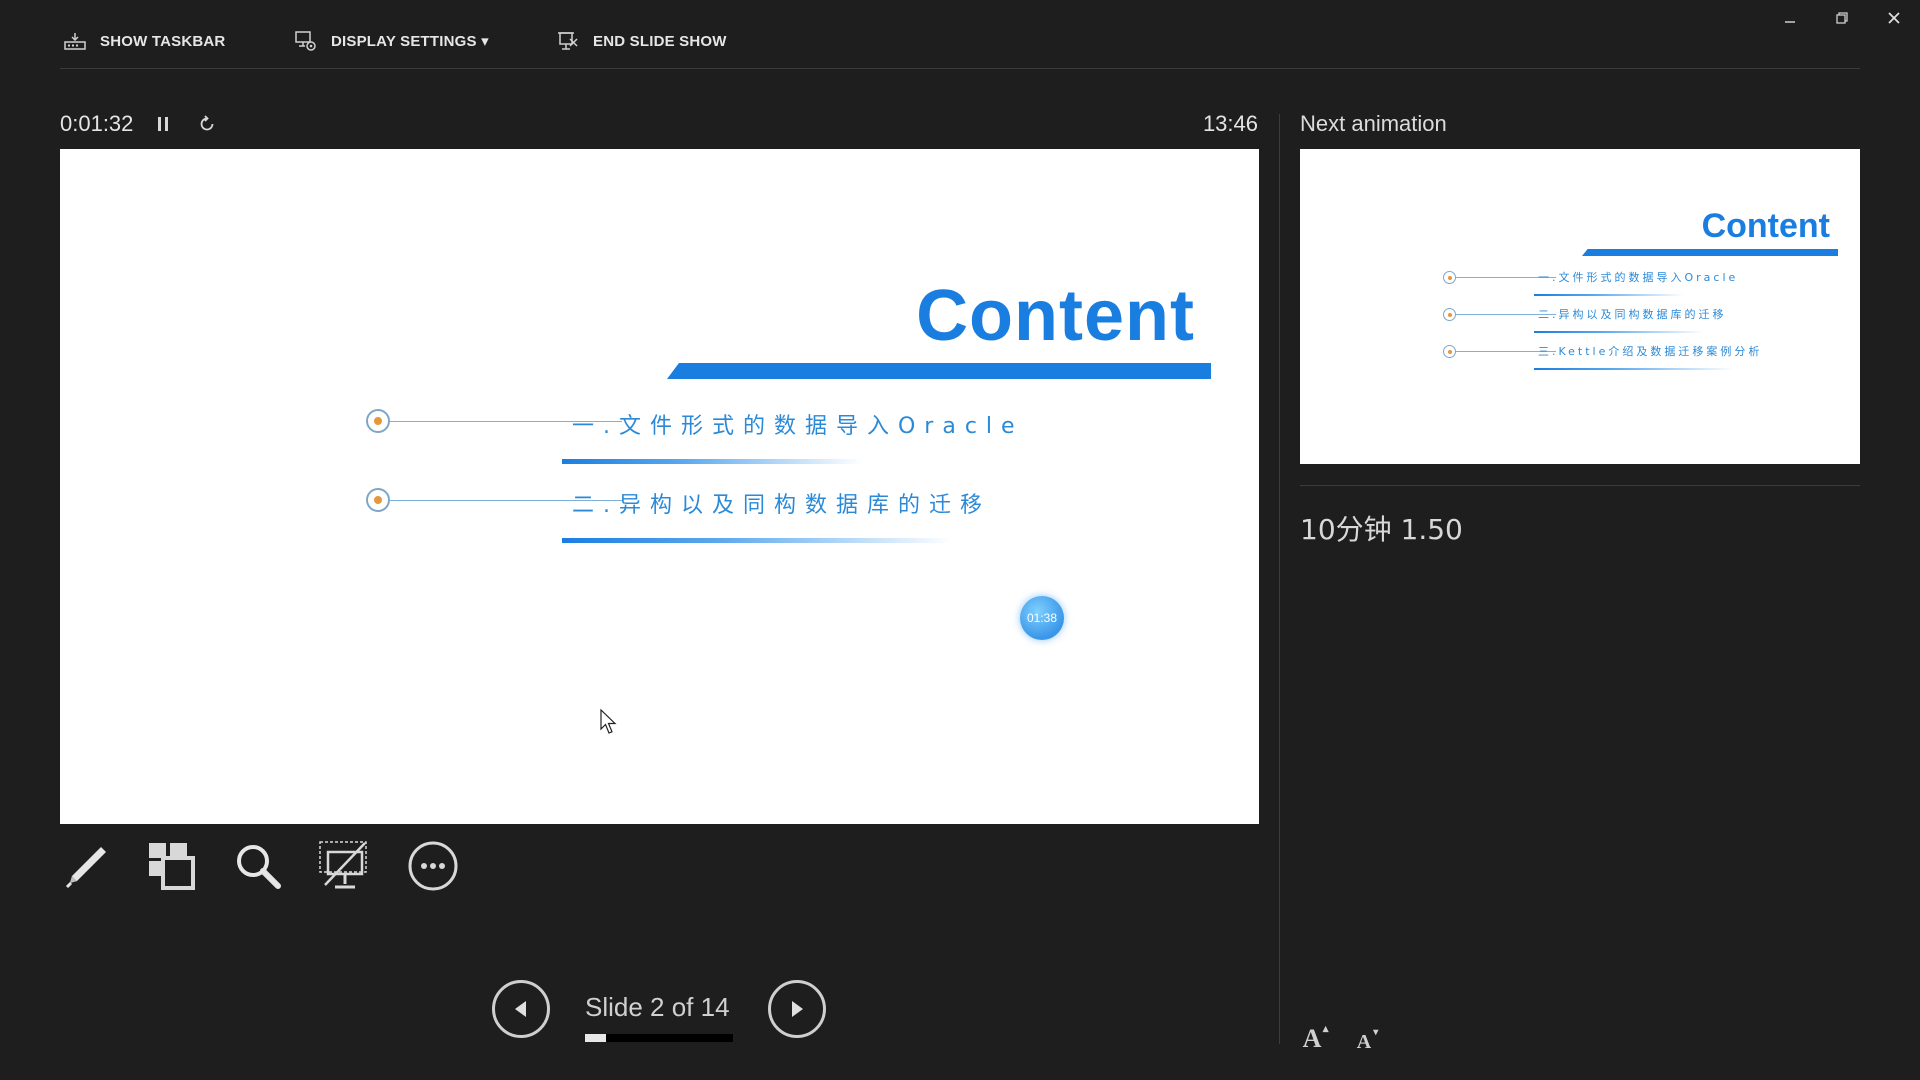  Describe the element at coordinates (1580, 485) in the screenshot. I see `notes-divider` at that location.